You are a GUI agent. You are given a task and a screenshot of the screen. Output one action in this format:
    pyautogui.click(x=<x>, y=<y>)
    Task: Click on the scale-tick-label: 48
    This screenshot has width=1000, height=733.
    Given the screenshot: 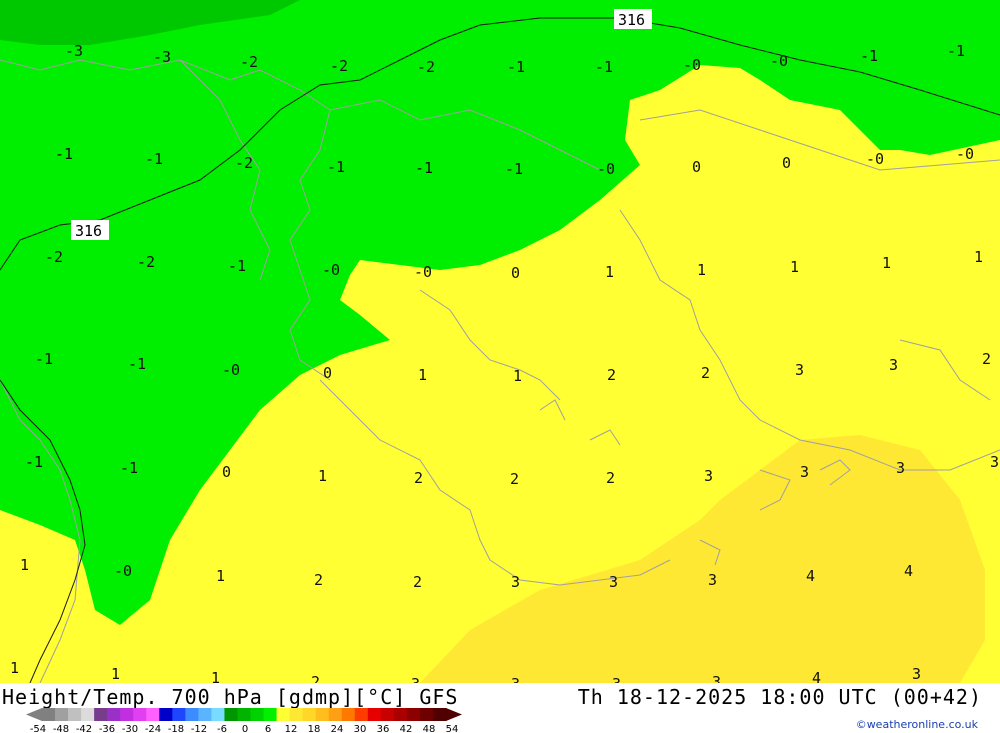 What is the action you would take?
    pyautogui.click(x=429, y=728)
    